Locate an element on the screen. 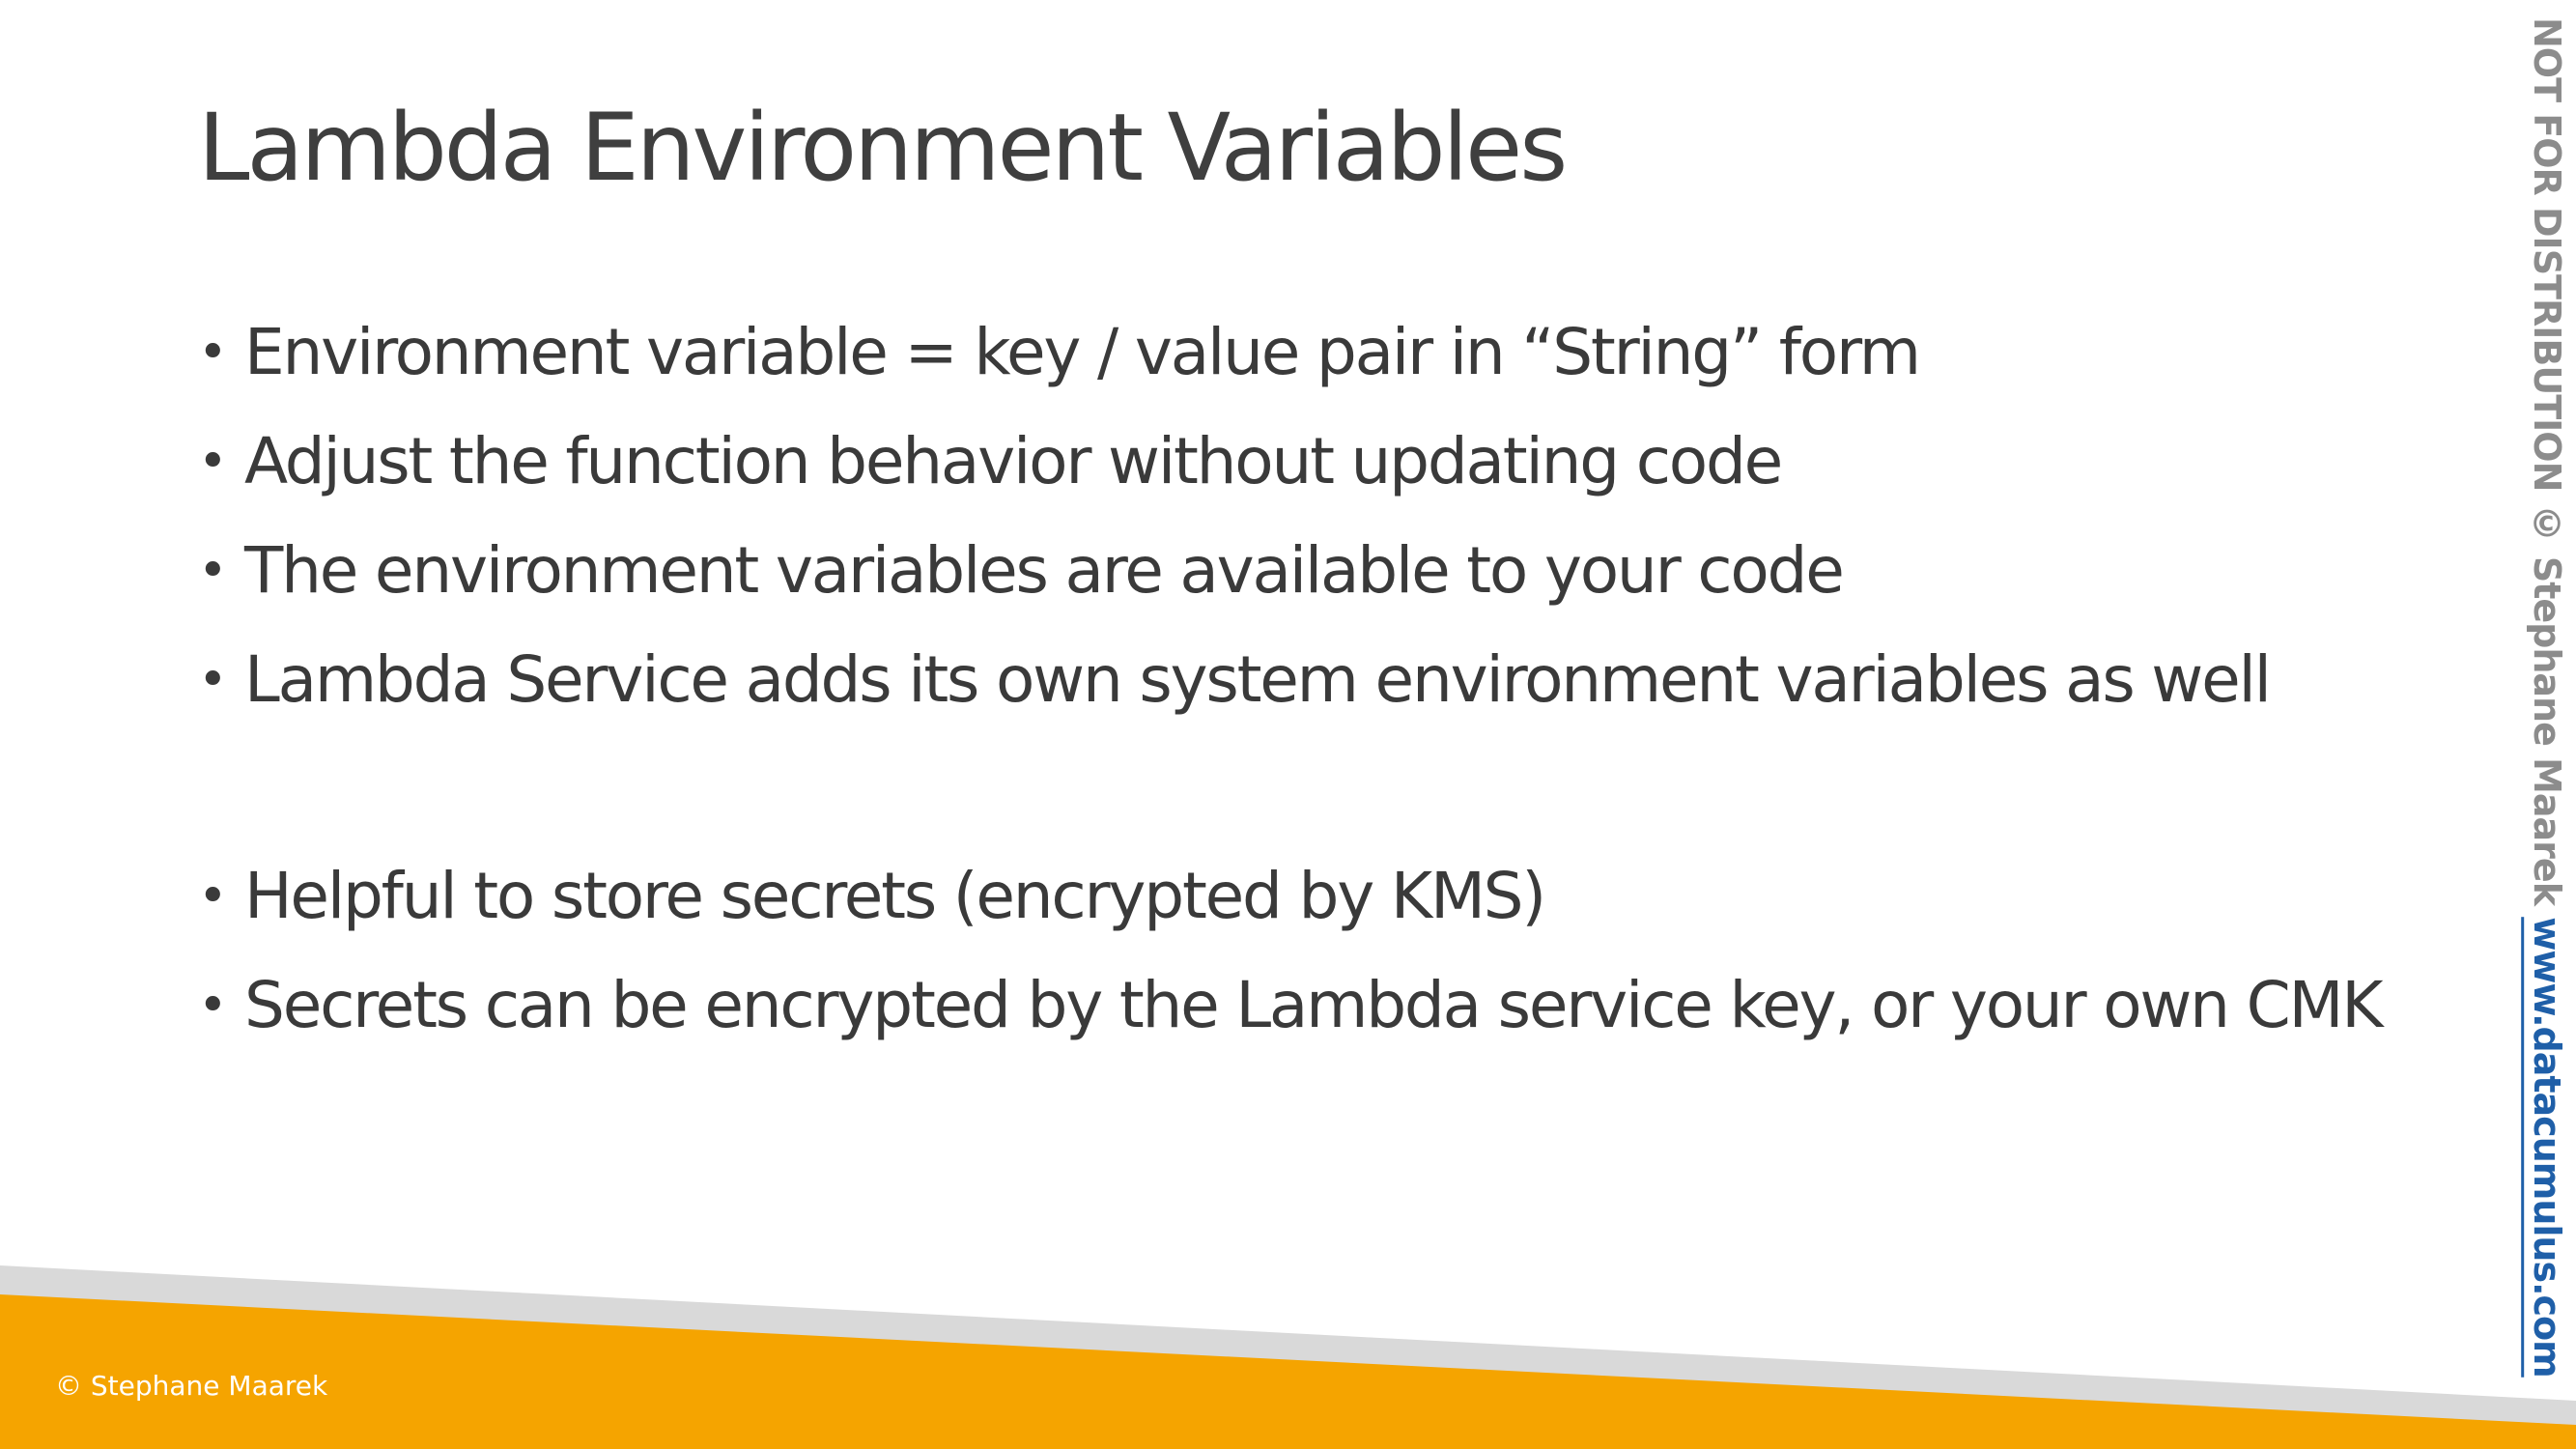 The height and width of the screenshot is (1449, 2576). footer-orange-band is located at coordinates (1288, 1371).